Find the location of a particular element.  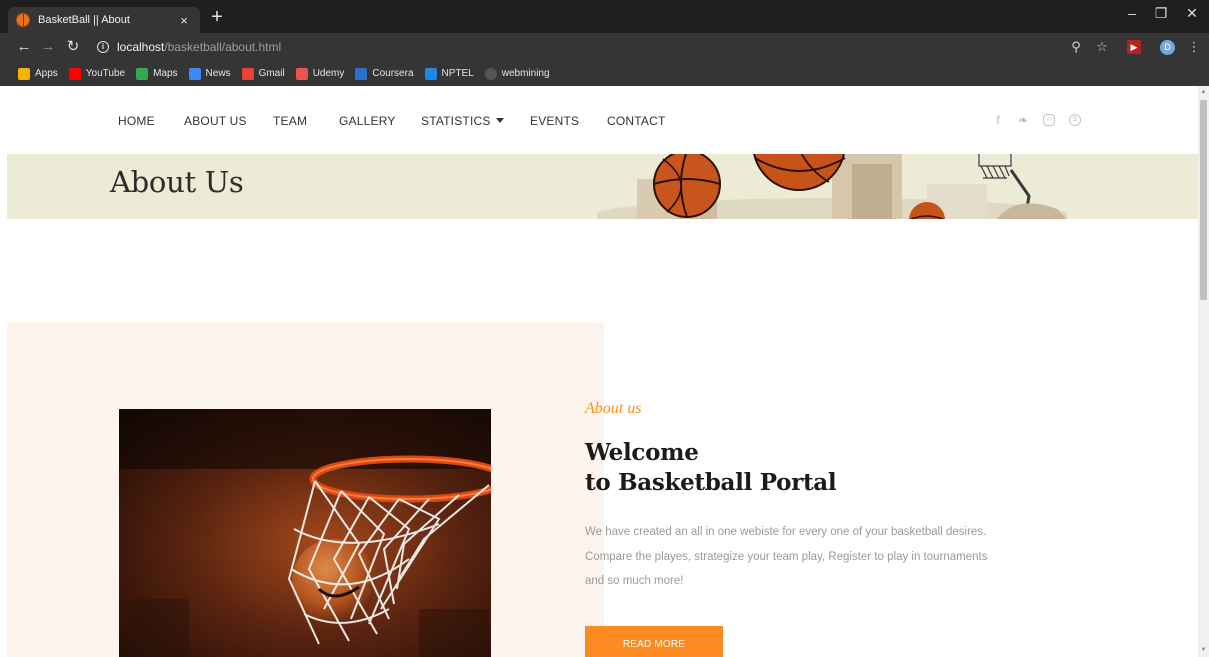

info-icon: i is located at coordinates (103, 47).